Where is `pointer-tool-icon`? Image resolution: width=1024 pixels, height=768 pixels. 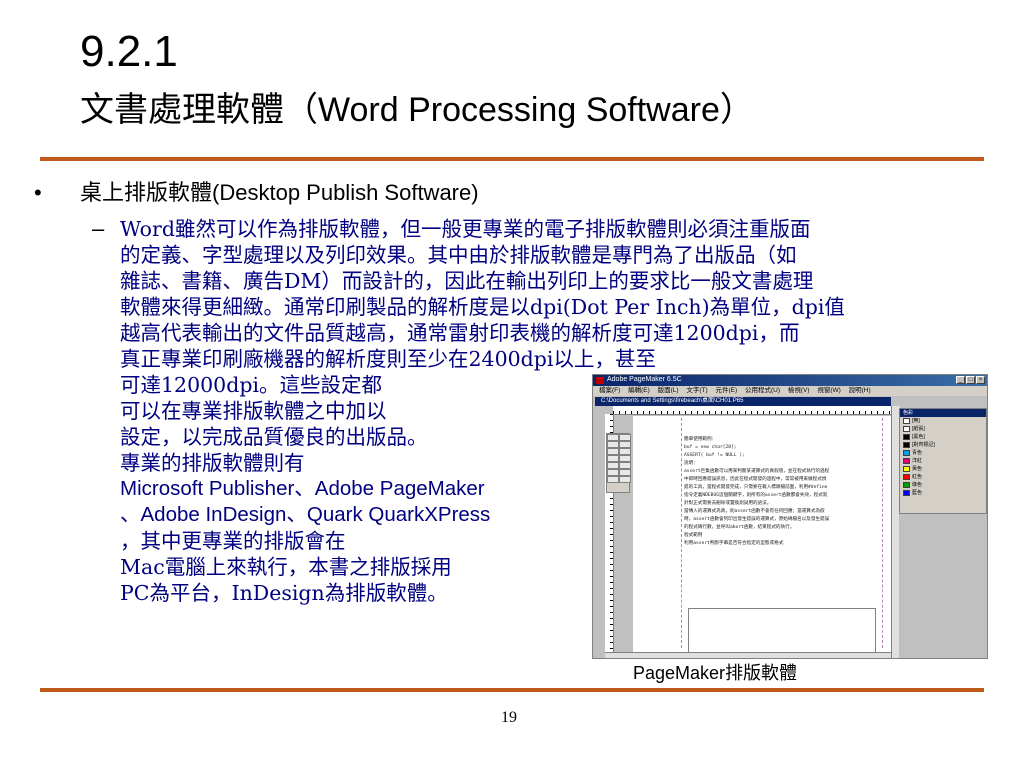 pointer-tool-icon is located at coordinates (613, 437).